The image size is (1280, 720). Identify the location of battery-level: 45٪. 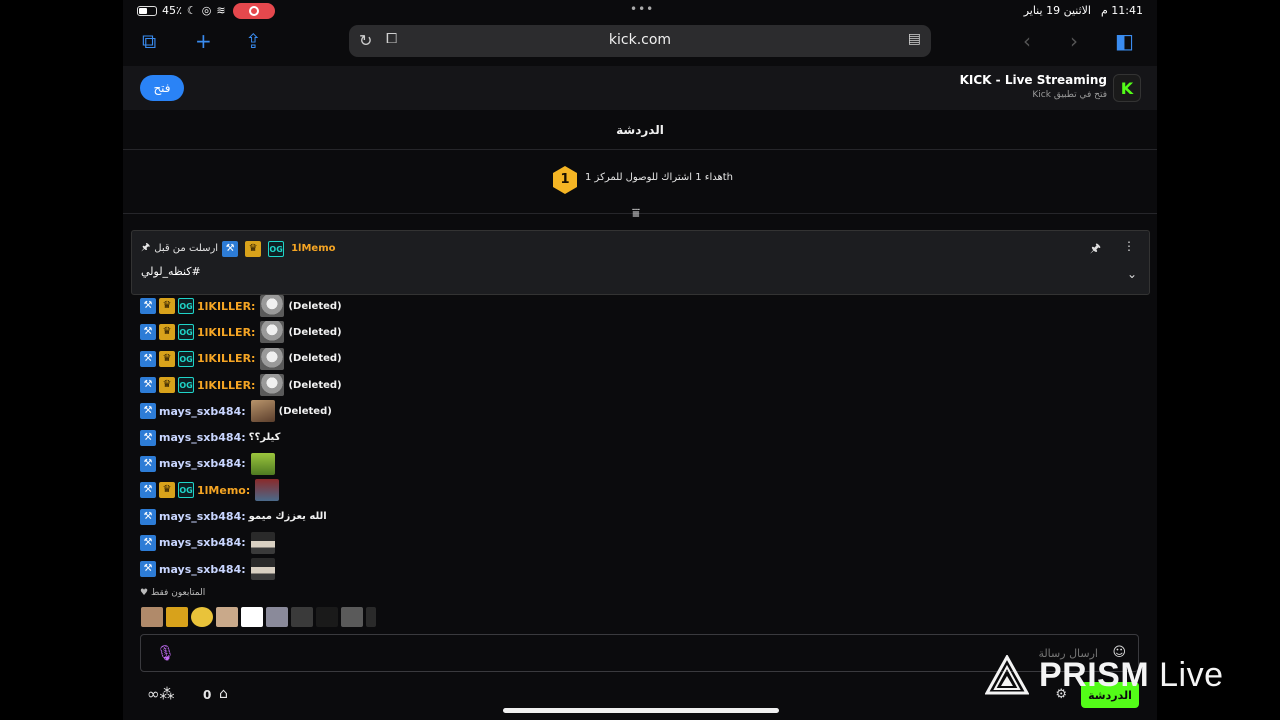
(172, 10).